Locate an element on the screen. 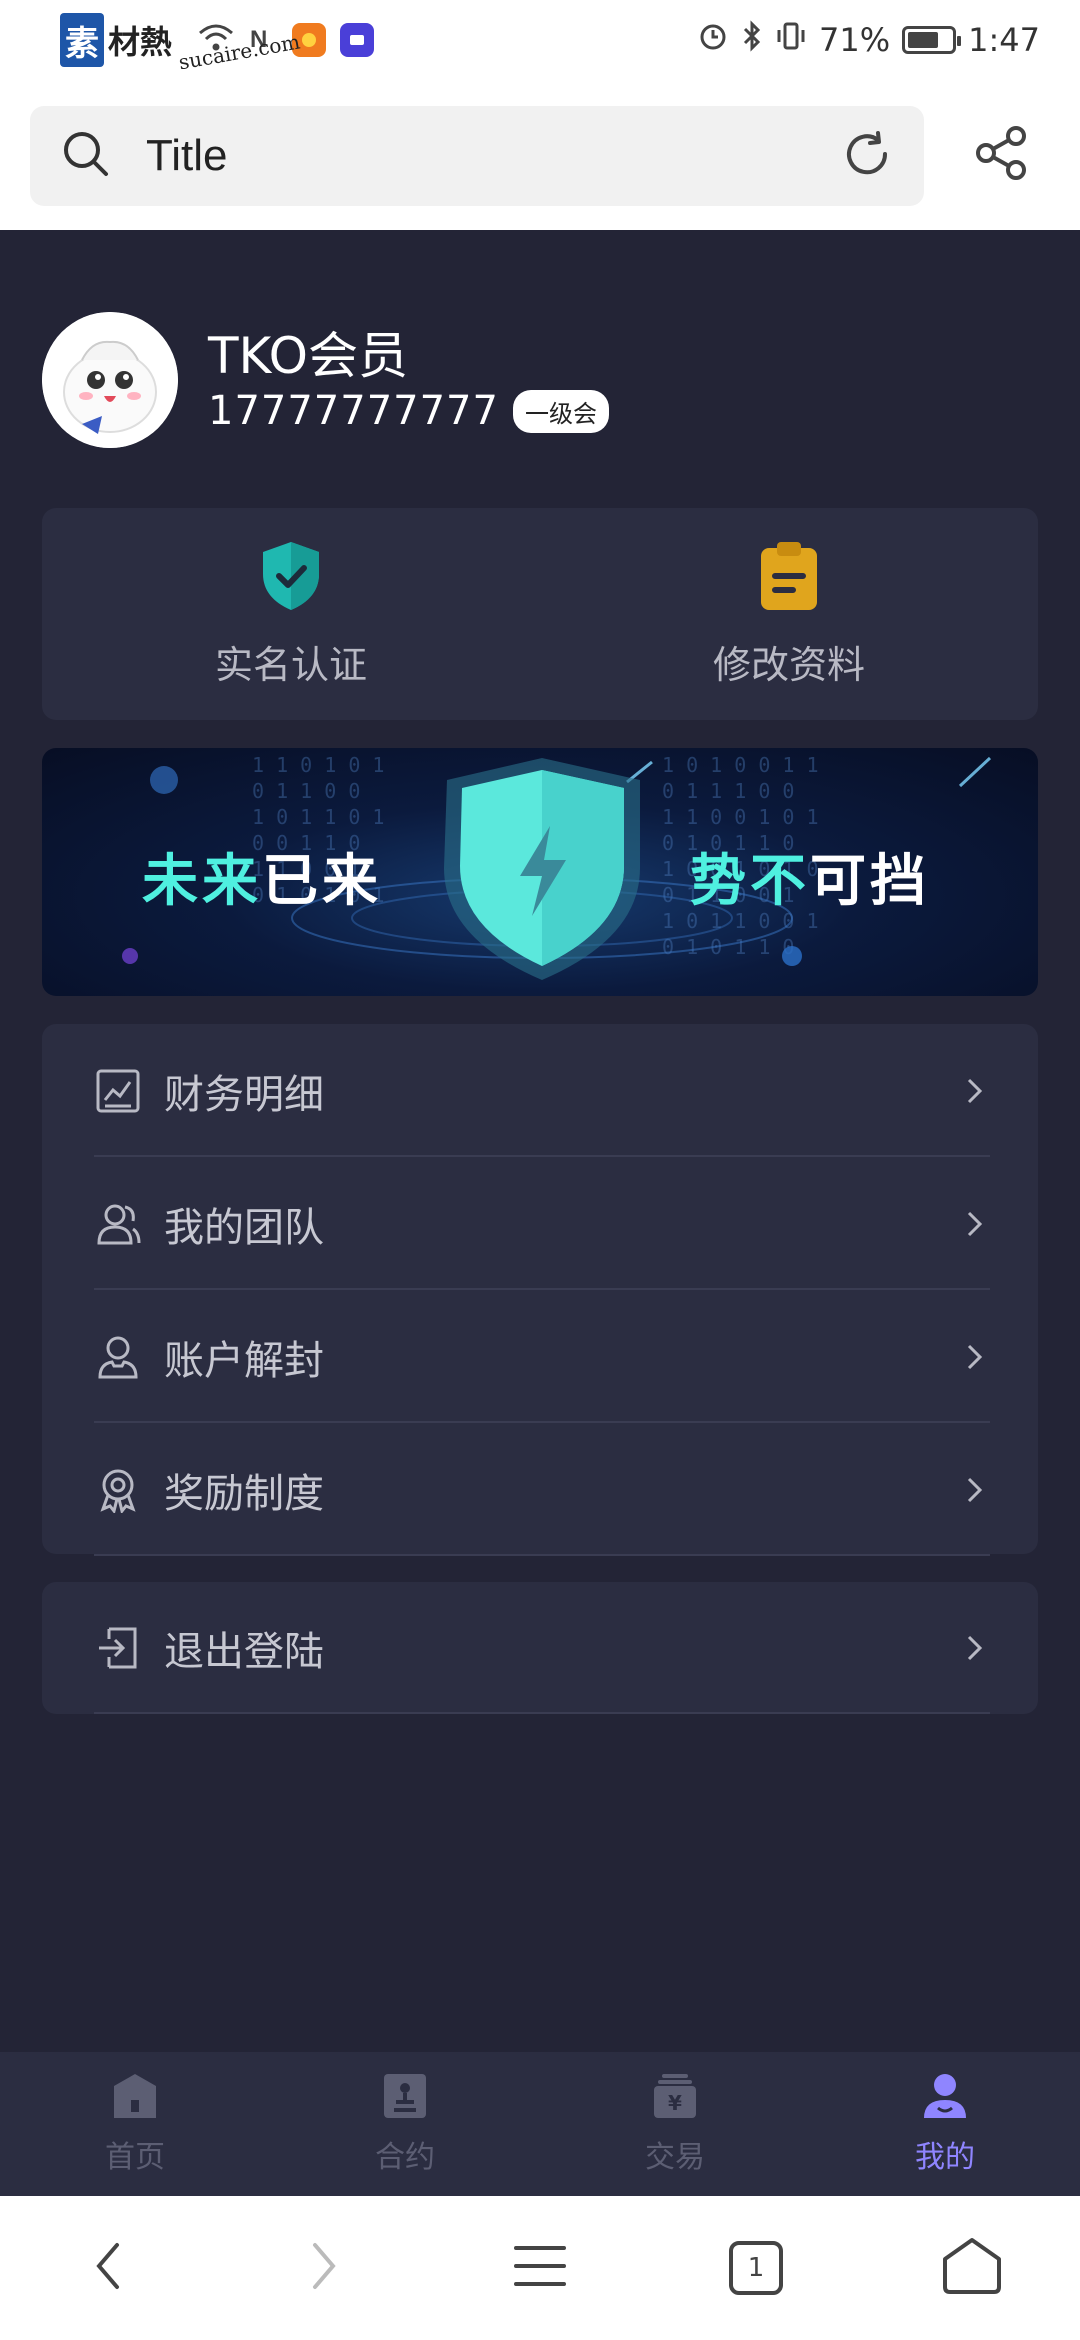 The width and height of the screenshot is (1080, 2340). status-bar: 素 材熱 sucaire.com N 71% 1:47 is located at coordinates (540, 40).